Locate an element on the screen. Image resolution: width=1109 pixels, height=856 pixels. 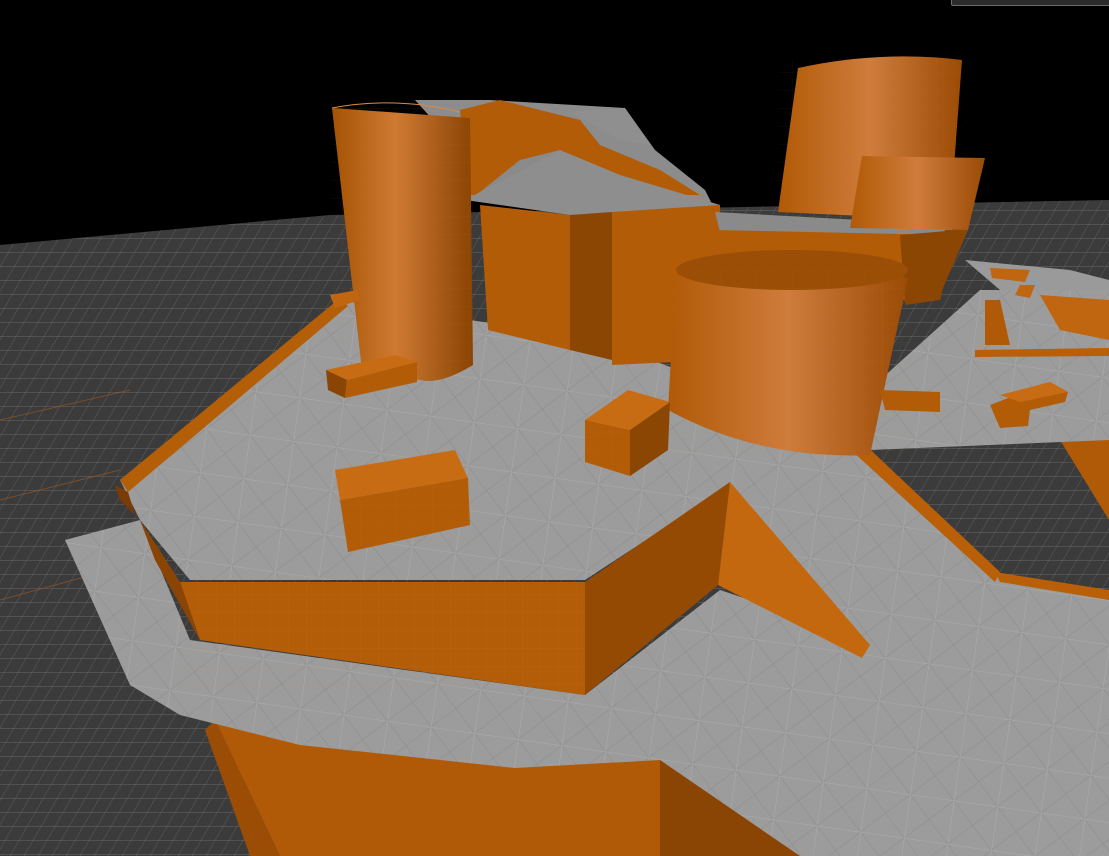
central-building-front is located at coordinates (525, 277).